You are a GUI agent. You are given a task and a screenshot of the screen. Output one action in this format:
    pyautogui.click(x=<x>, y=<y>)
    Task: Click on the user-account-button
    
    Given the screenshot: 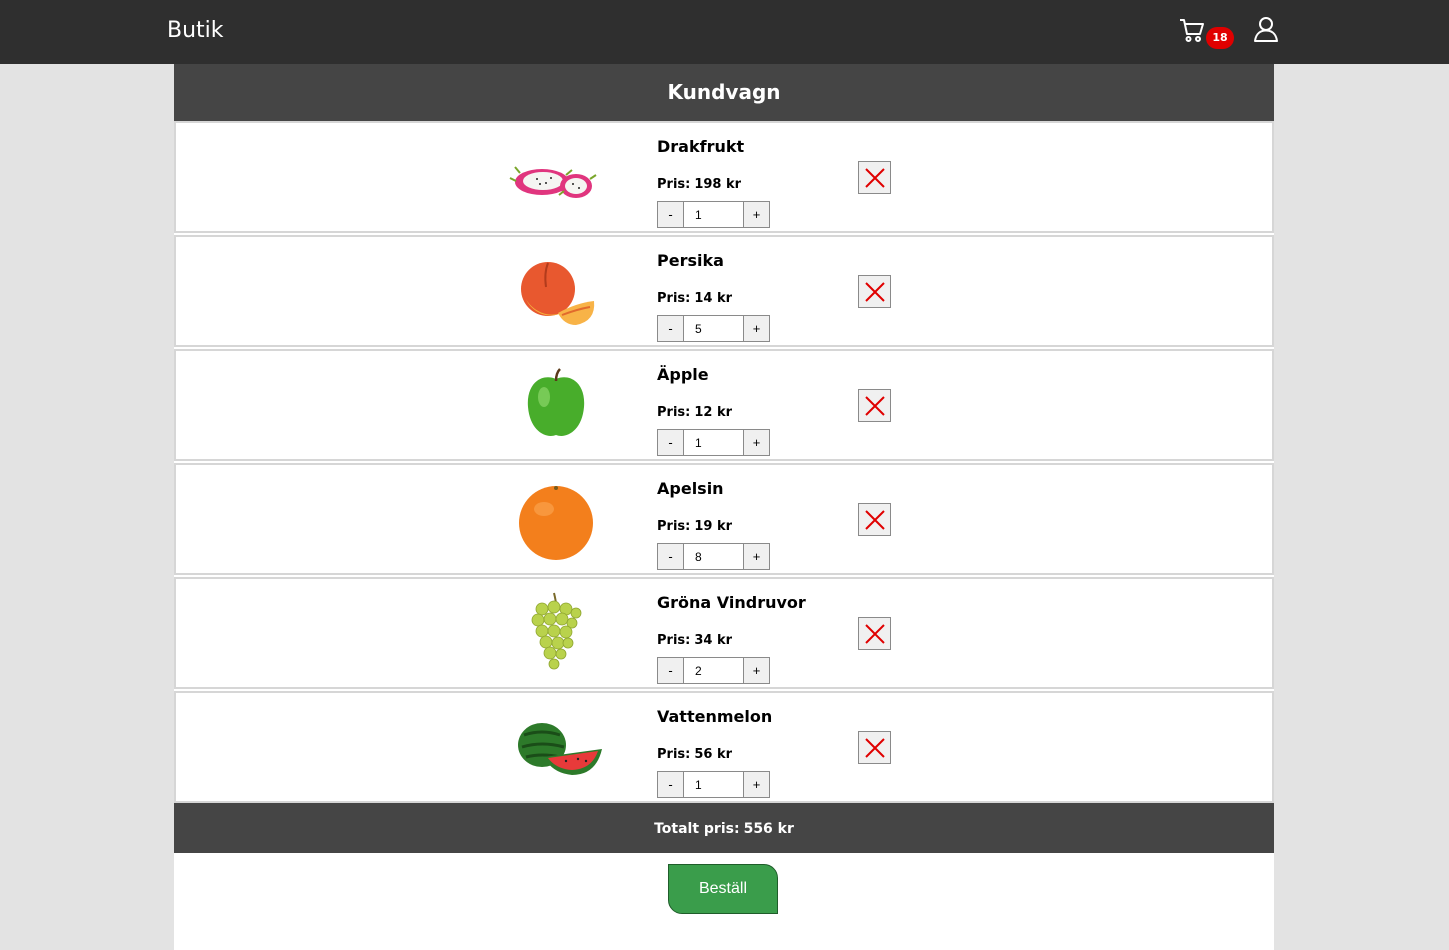 What is the action you would take?
    pyautogui.click(x=1266, y=29)
    